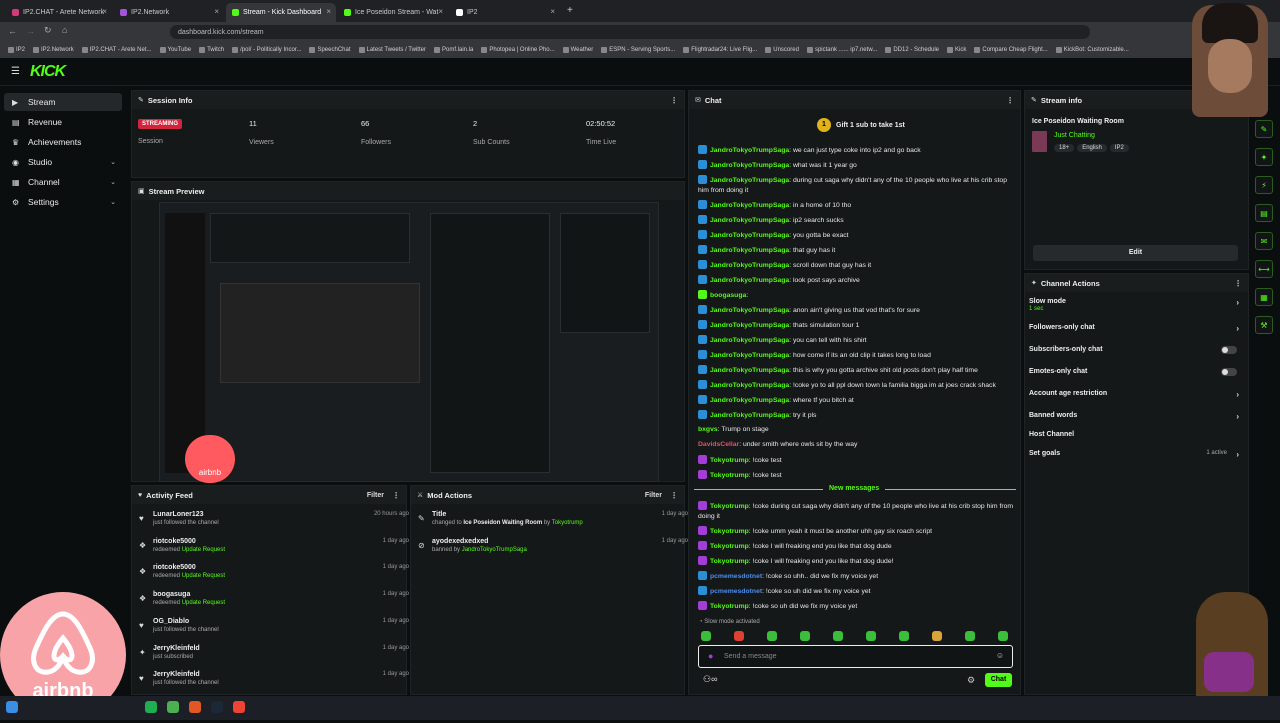 This screenshot has width=1280, height=723. Describe the element at coordinates (16, 50) in the screenshot. I see `bookmark-item: IP2` at that location.